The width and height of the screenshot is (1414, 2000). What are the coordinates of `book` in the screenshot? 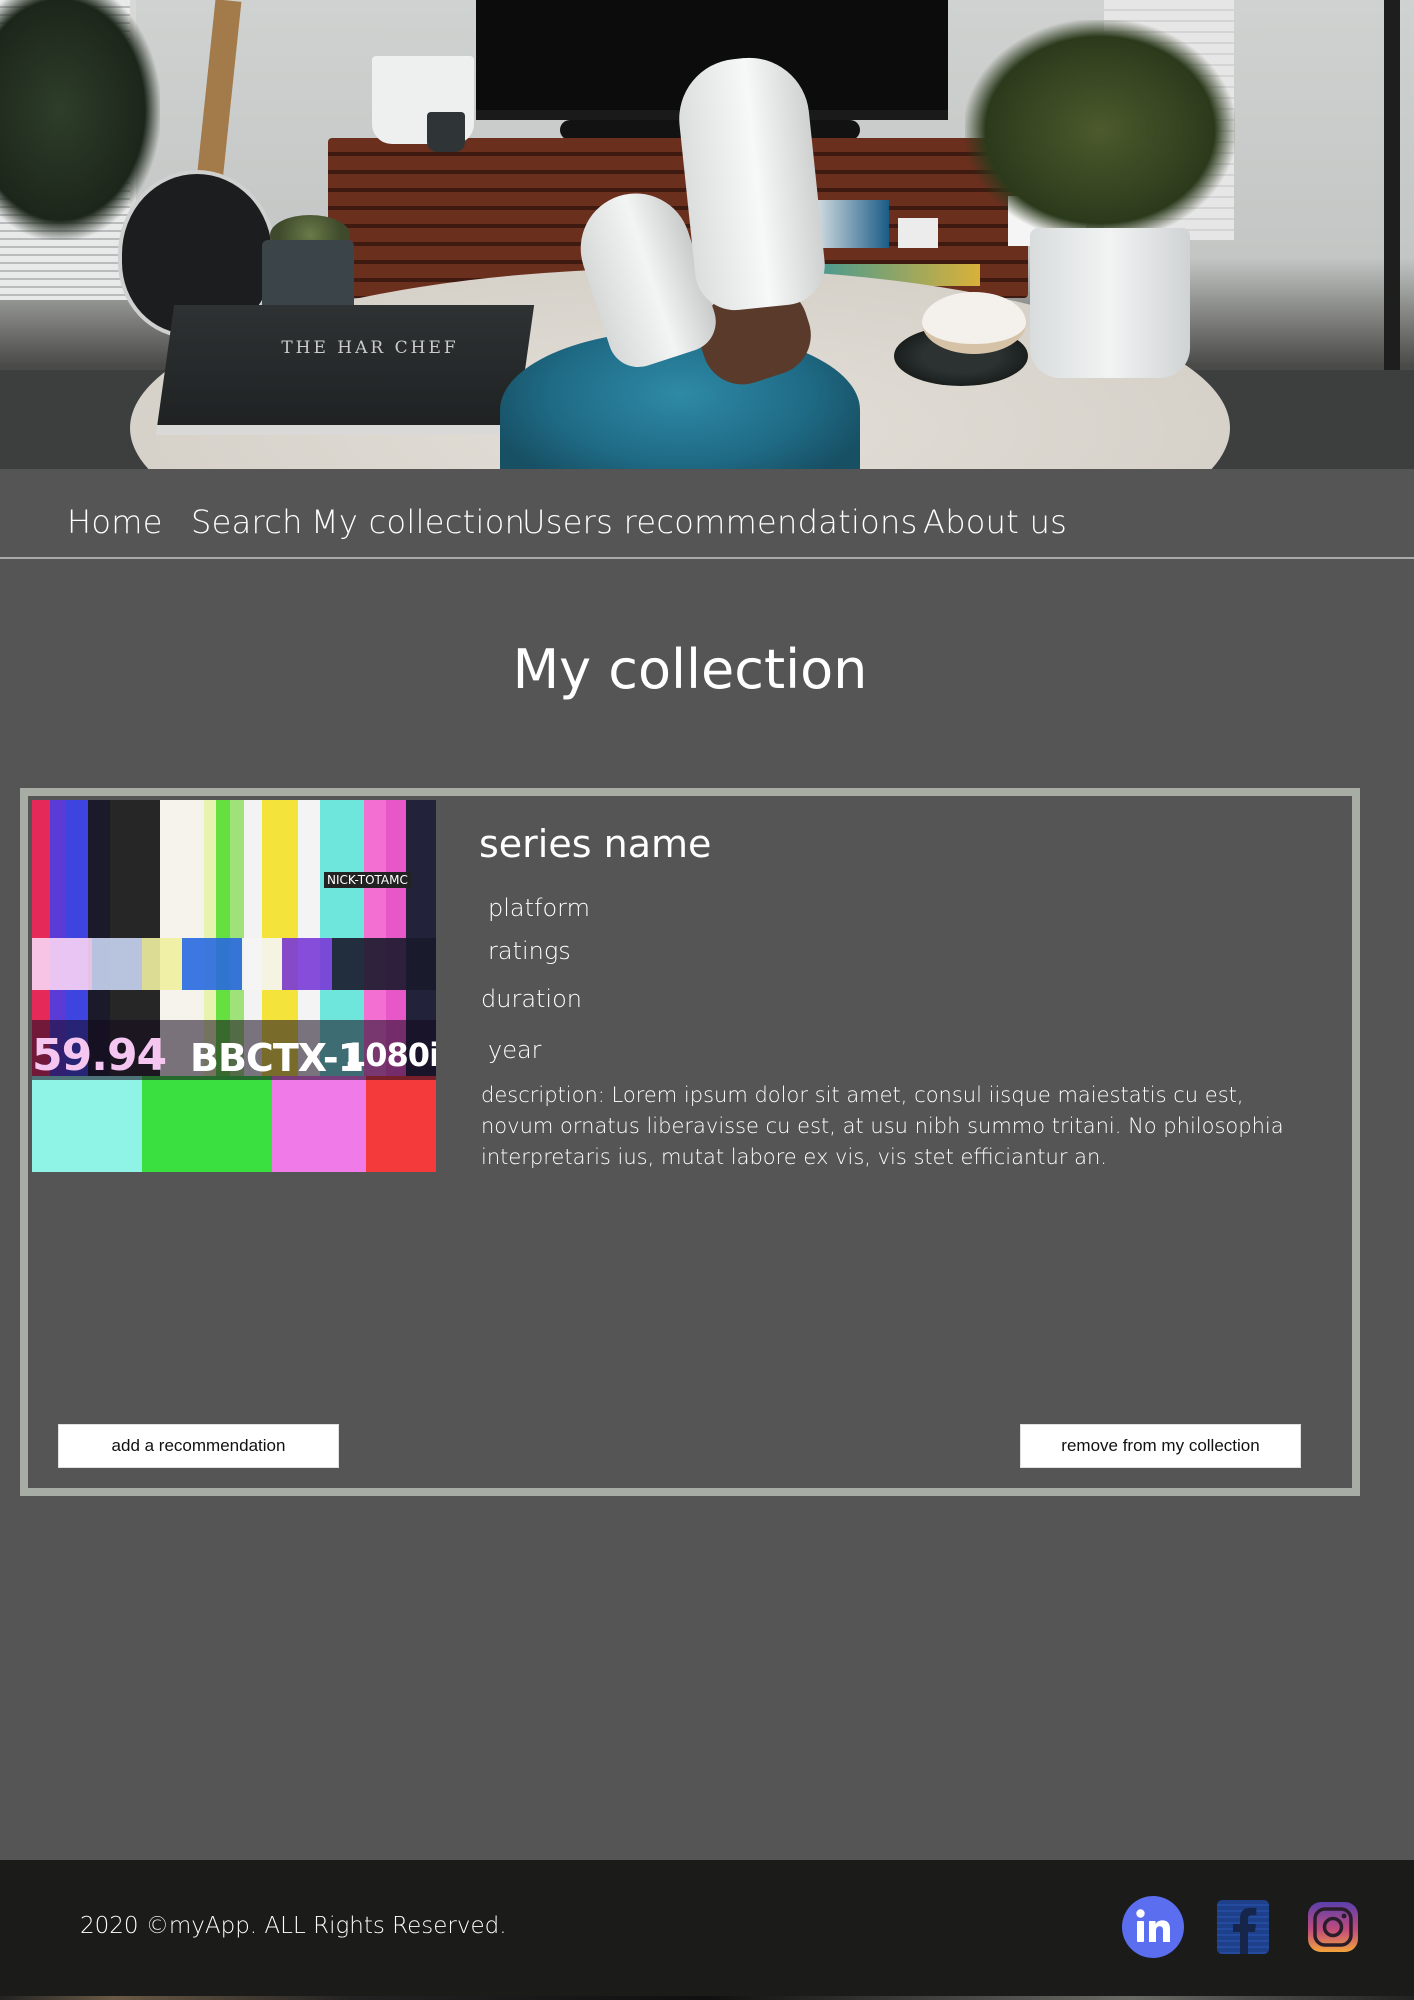 It's located at (345, 370).